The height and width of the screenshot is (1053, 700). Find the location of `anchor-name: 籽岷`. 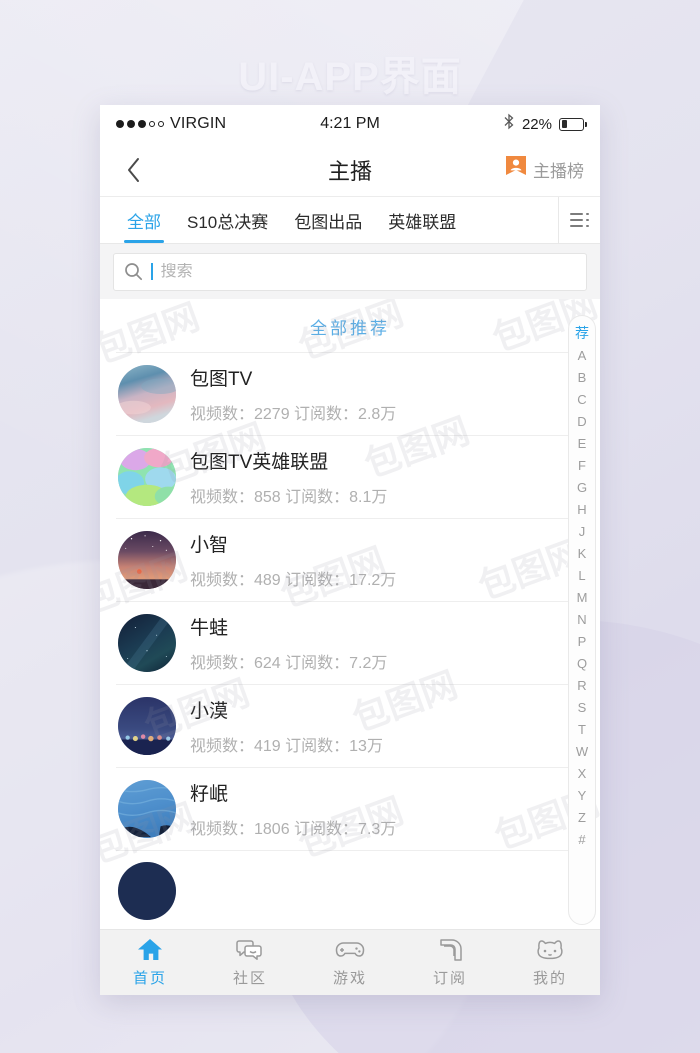

anchor-name: 籽岷 is located at coordinates (209, 794).